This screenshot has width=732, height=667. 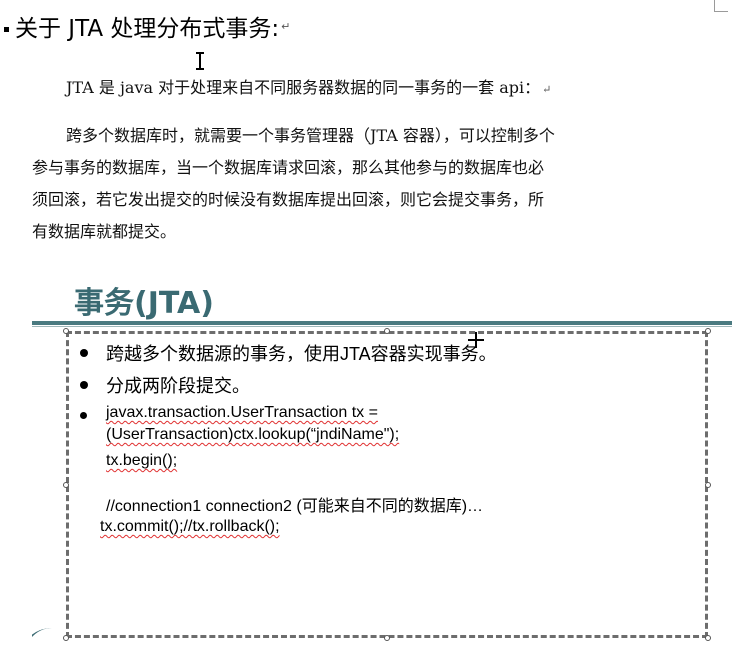 What do you see at coordinates (708, 638) in the screenshot?
I see `resize-handle-bottom-right` at bounding box center [708, 638].